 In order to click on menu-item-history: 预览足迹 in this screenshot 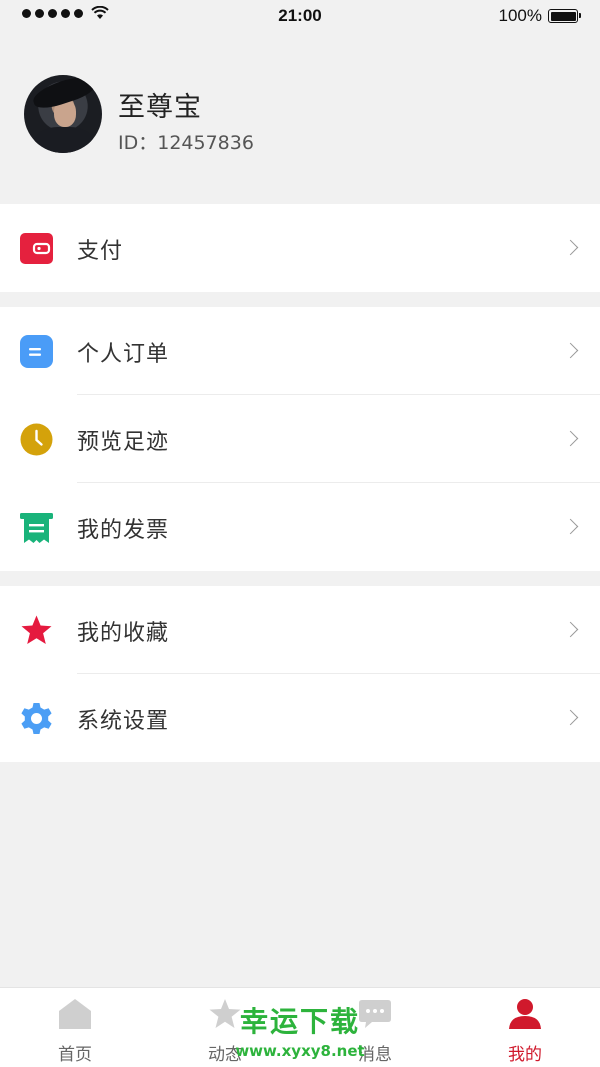, I will do `click(300, 439)`.